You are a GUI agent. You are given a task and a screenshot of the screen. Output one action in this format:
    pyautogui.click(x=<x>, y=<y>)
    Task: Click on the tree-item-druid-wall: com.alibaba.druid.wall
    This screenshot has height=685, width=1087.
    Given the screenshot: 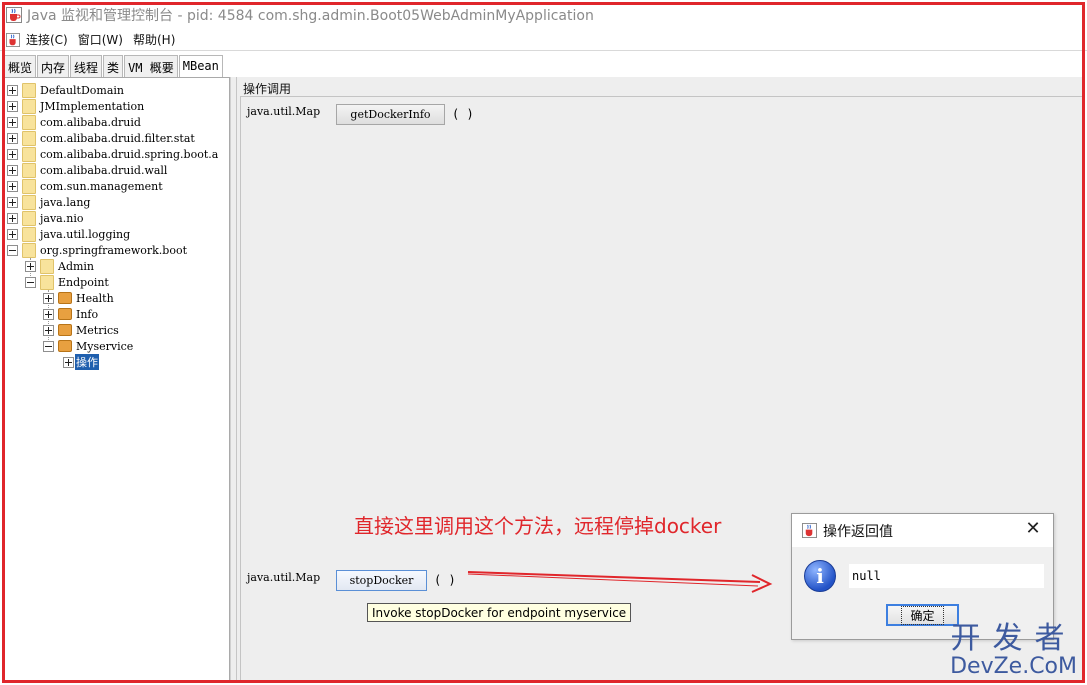 What is the action you would take?
    pyautogui.click(x=87, y=170)
    